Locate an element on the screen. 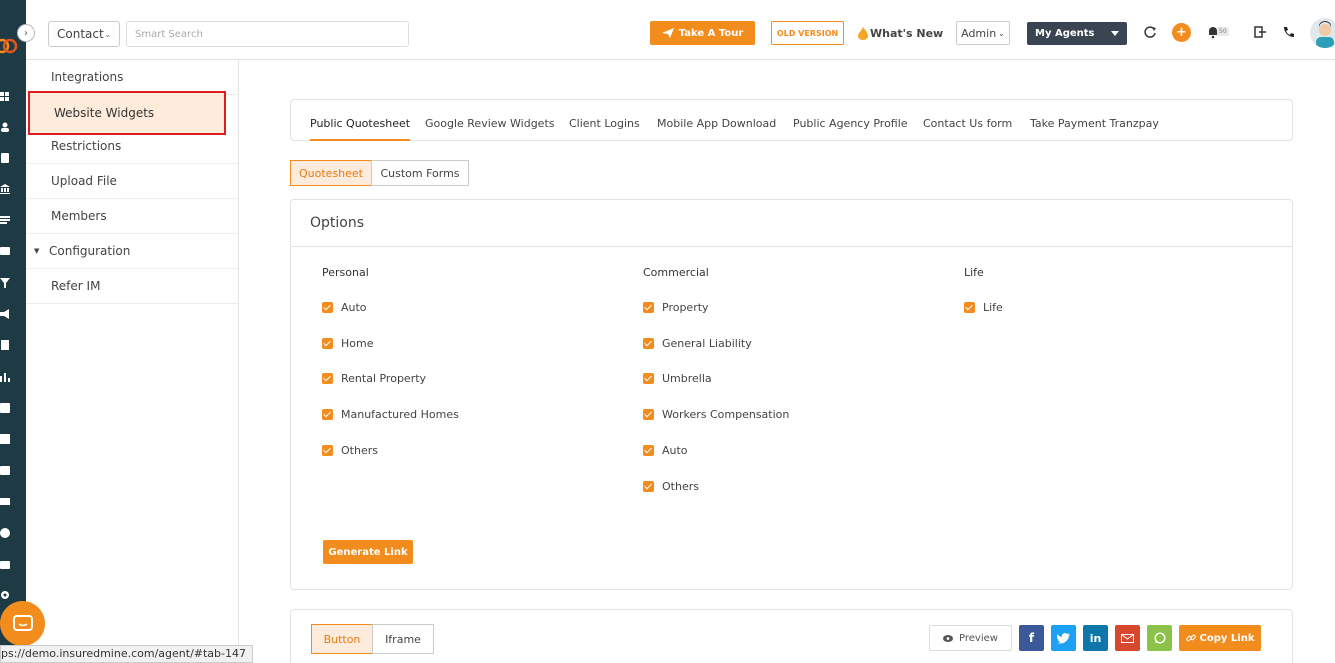 The height and width of the screenshot is (663, 1335). bar-chart-icon is located at coordinates (5, 377).